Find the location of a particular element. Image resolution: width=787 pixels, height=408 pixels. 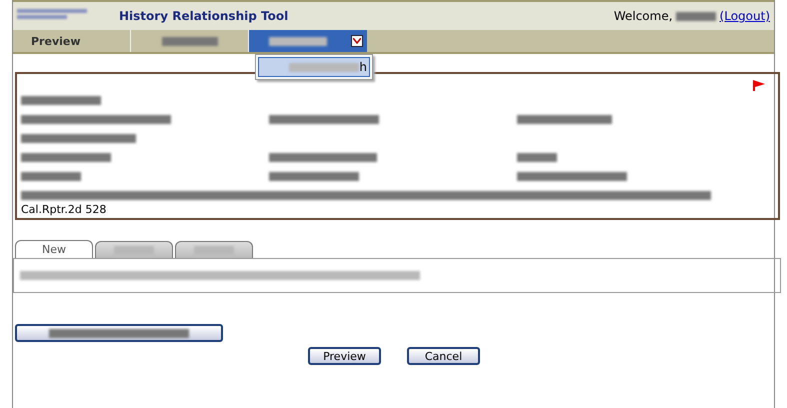

nav-dropdown is located at coordinates (308, 41).